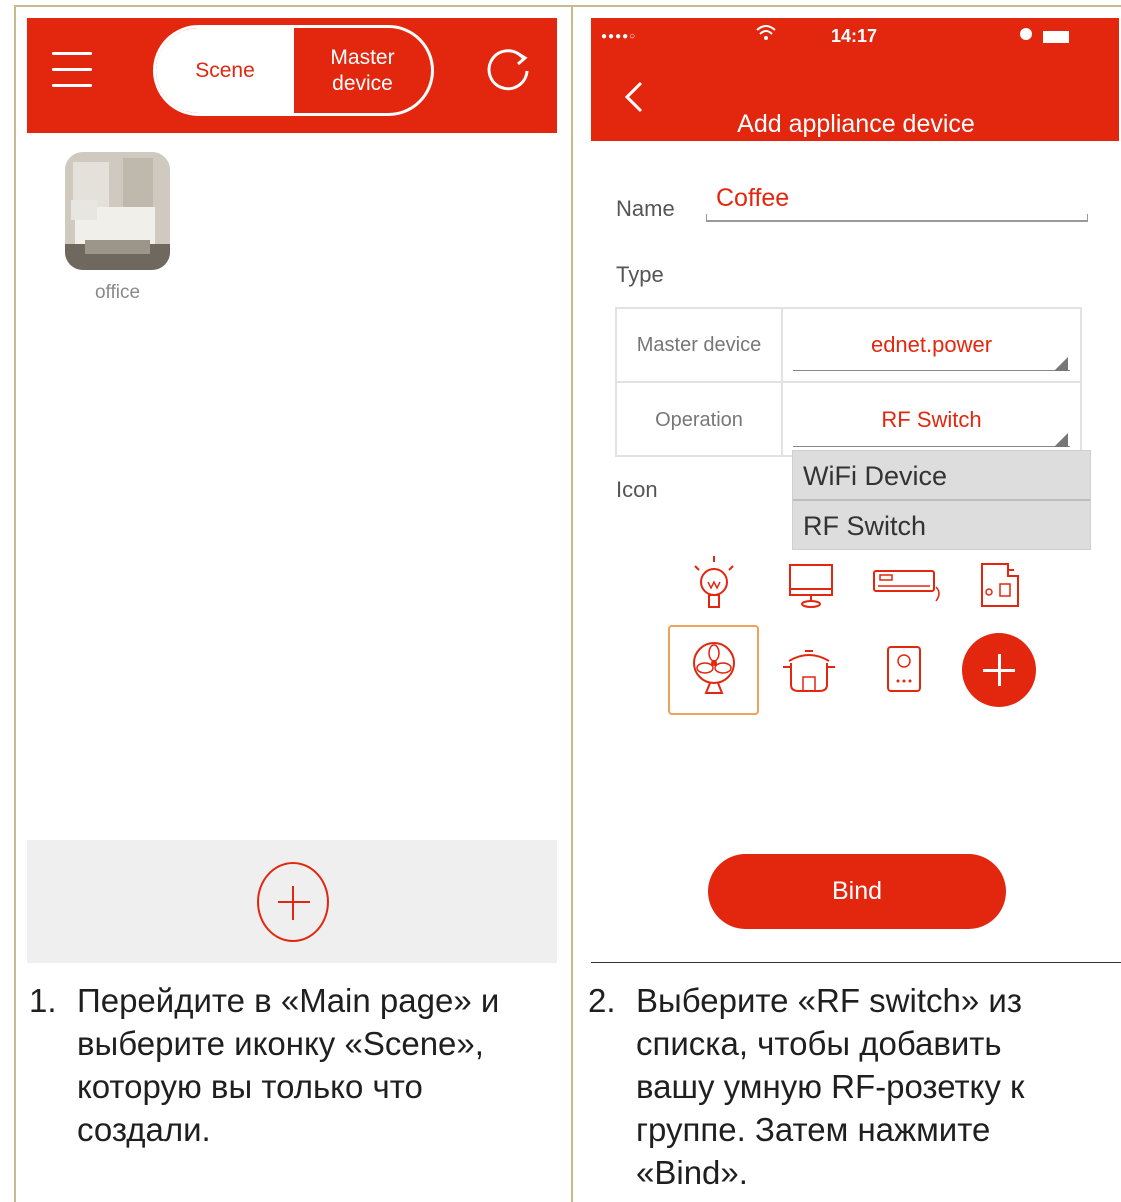  What do you see at coordinates (904, 669) in the screenshot?
I see `water-heater-icon` at bounding box center [904, 669].